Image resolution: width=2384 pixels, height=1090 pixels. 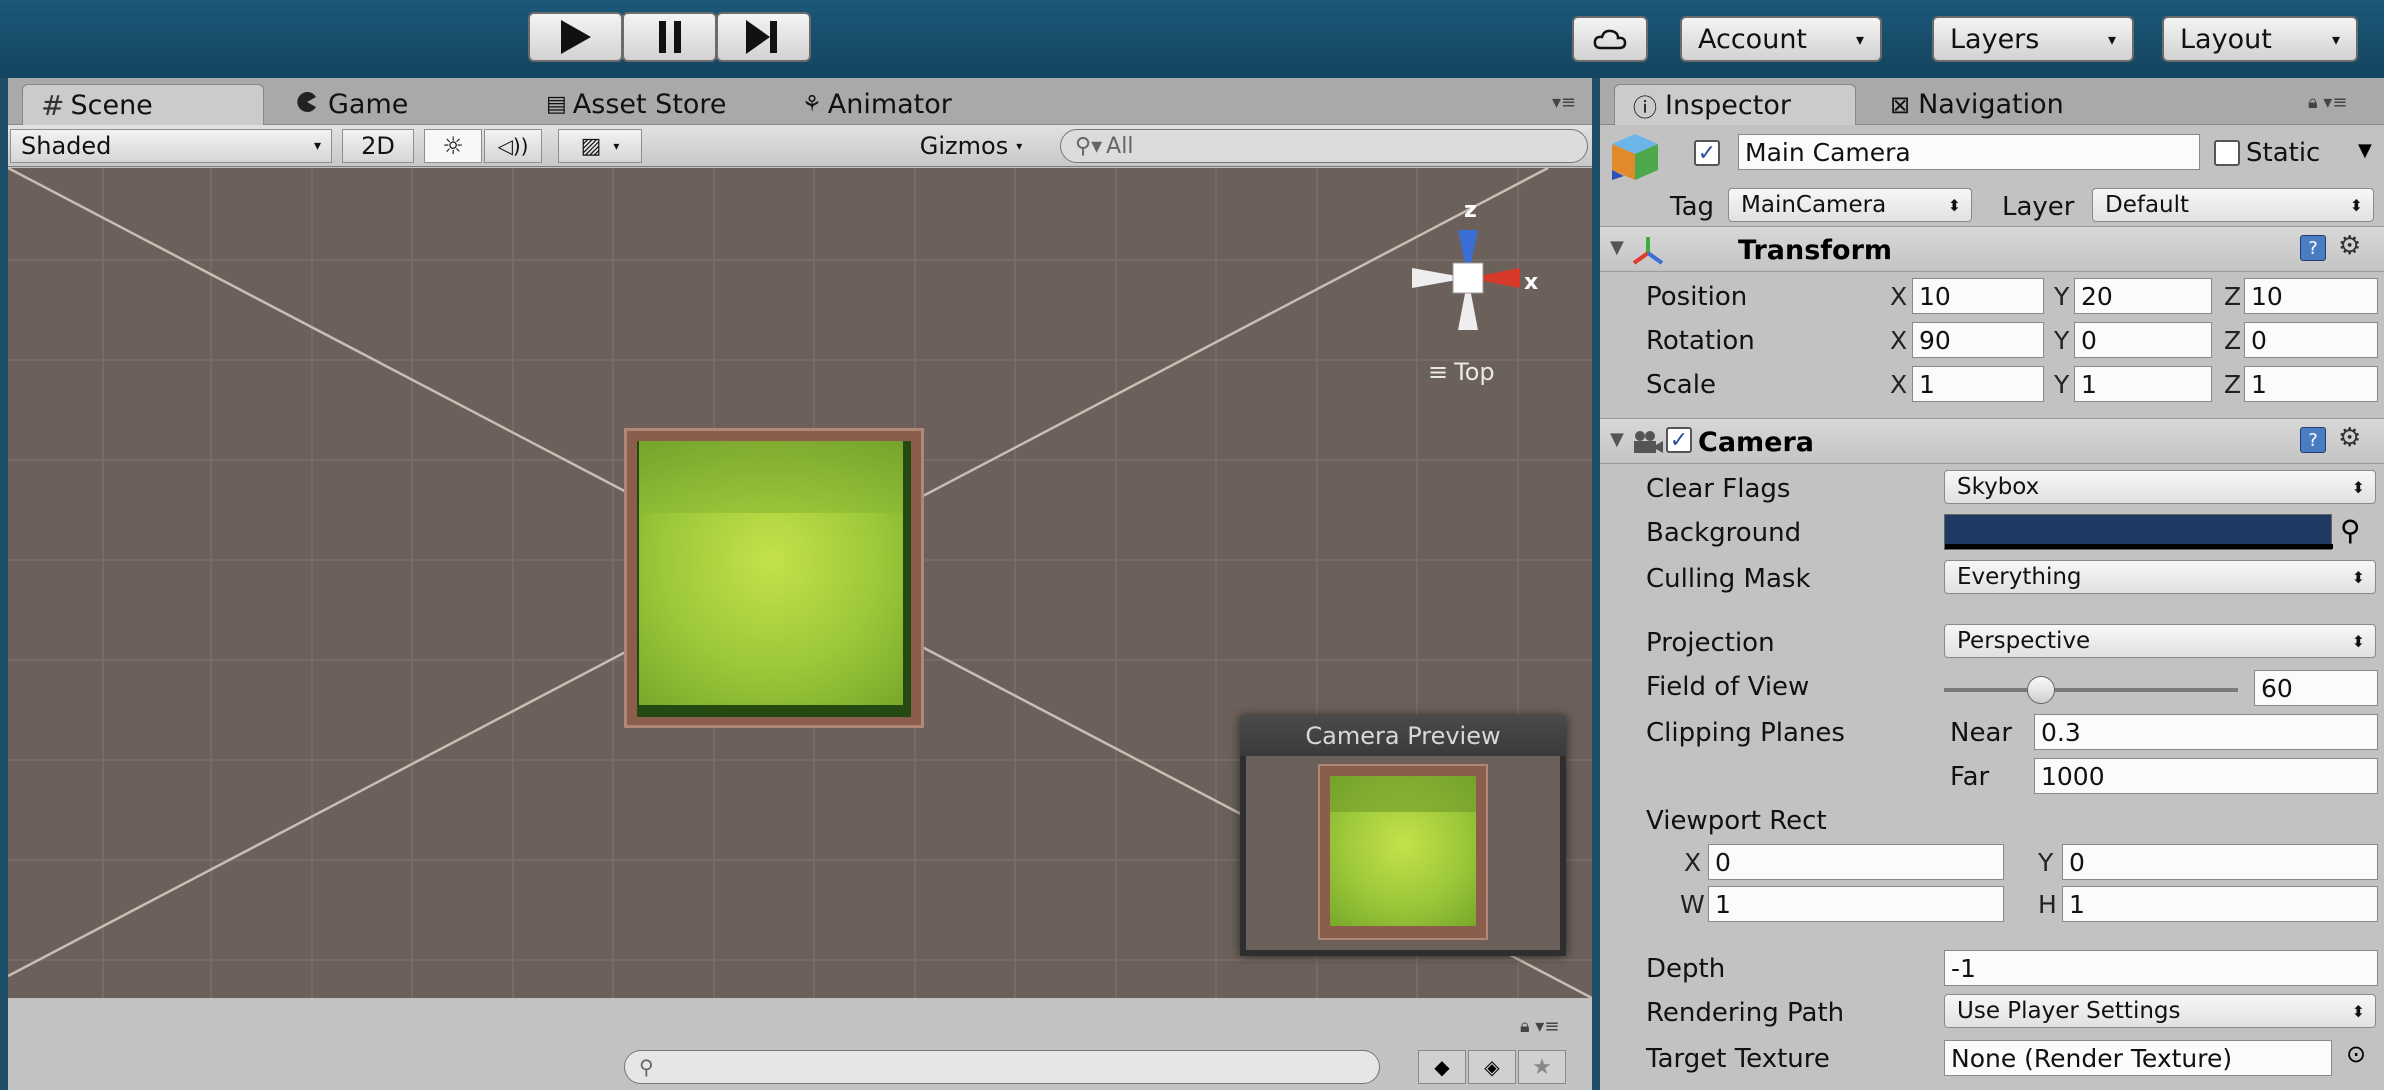 What do you see at coordinates (378, 146) in the screenshot?
I see `2d-toggle: 2D` at bounding box center [378, 146].